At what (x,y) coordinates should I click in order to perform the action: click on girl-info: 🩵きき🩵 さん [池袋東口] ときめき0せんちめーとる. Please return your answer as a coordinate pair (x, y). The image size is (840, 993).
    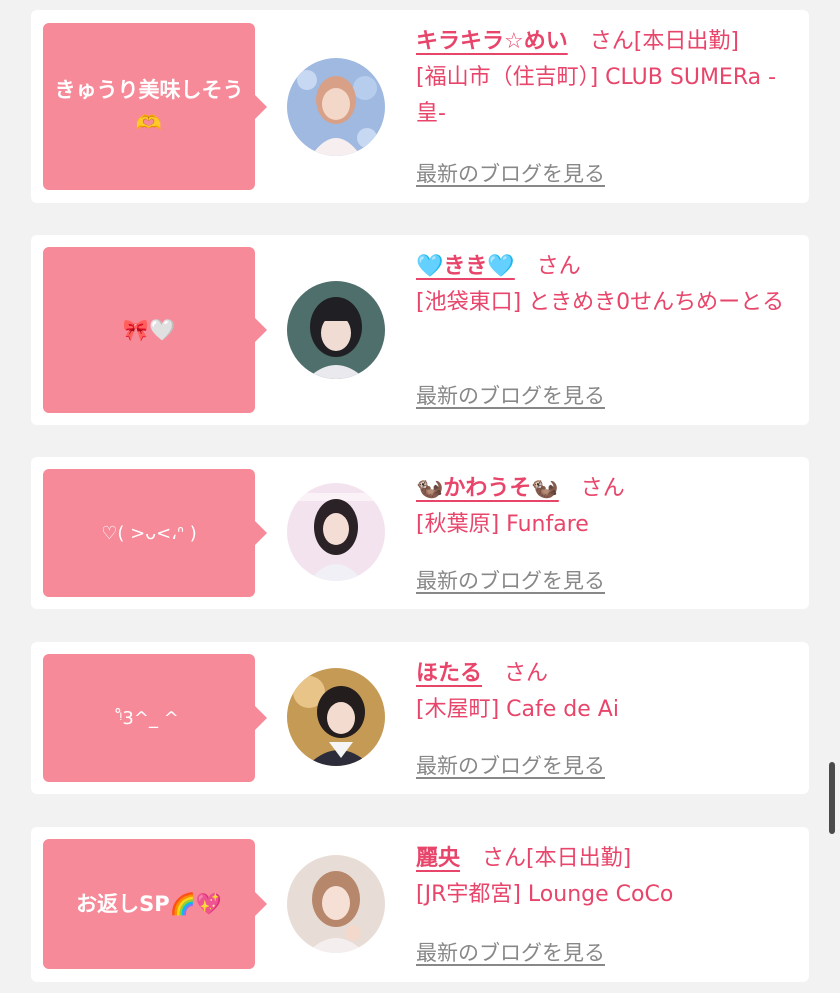
    Looking at the image, I should click on (607, 285).